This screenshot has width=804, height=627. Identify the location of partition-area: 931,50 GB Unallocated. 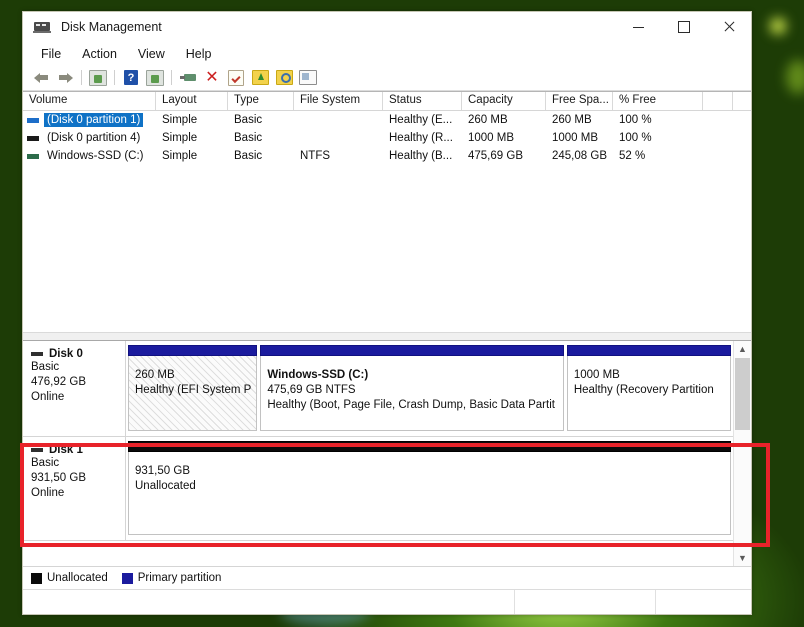
(430, 488).